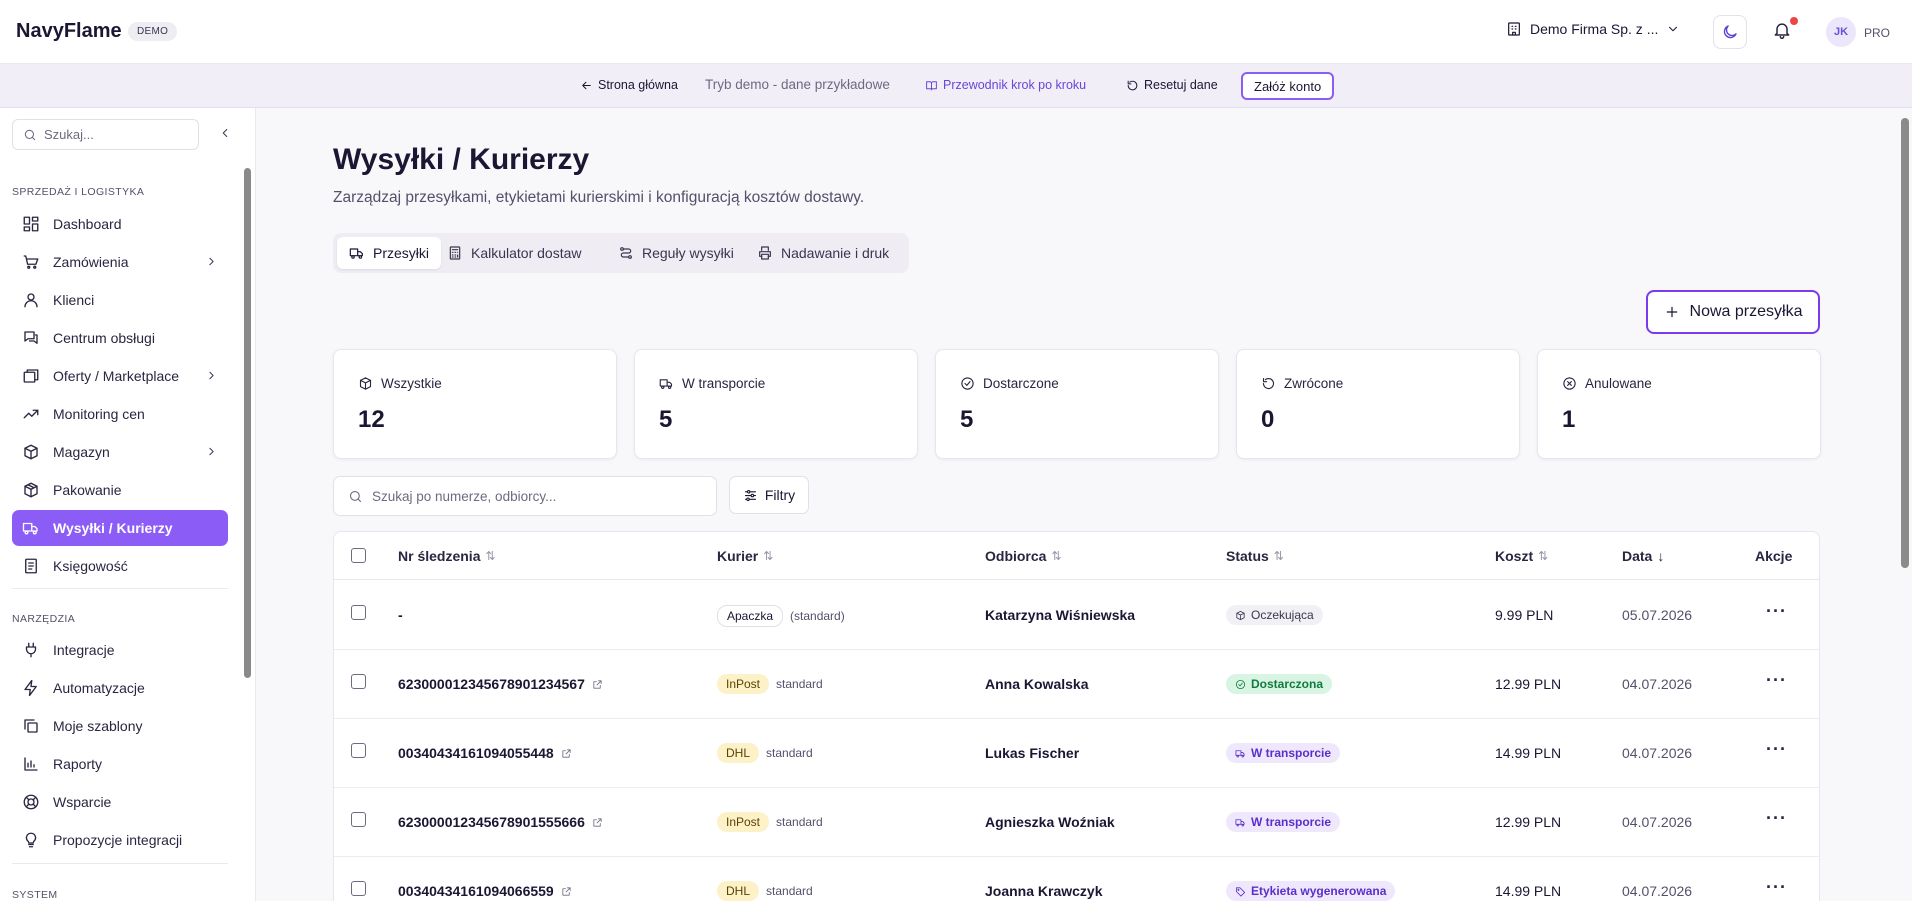 This screenshot has width=1912, height=901. What do you see at coordinates (120, 414) in the screenshot?
I see `sidebar-item-price-monitoring: Monitoring cen` at bounding box center [120, 414].